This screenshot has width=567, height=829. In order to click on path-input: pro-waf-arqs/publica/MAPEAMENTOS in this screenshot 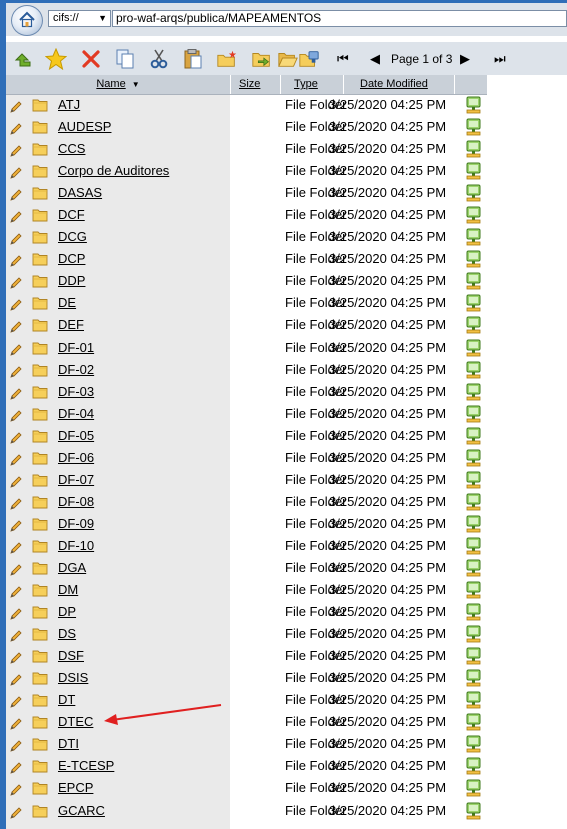, I will do `click(339, 18)`.